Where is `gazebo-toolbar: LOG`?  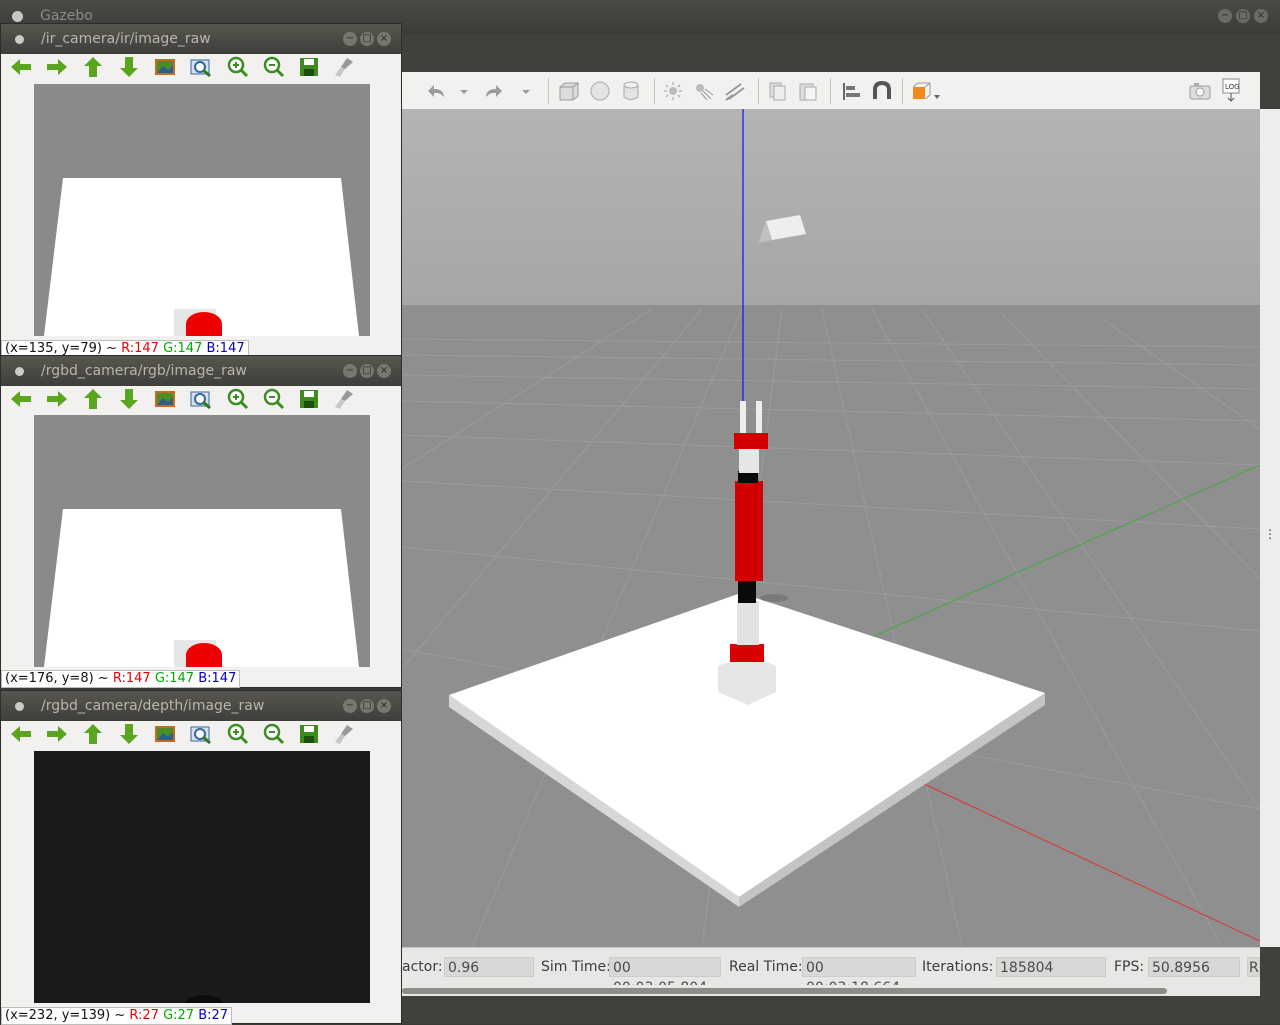 gazebo-toolbar: LOG is located at coordinates (831, 91).